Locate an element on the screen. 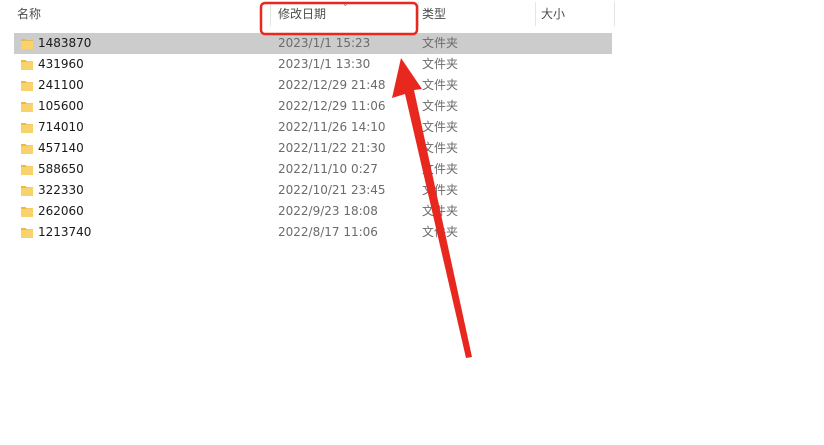  file-row: 241100 2022/12/29 21:48 文件夹 is located at coordinates (313, 85).